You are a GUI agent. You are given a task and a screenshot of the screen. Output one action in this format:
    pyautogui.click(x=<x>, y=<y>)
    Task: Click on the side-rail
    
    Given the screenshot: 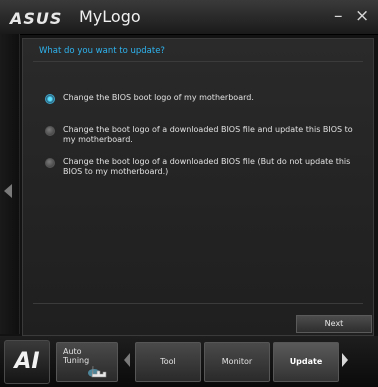 What is the action you would take?
    pyautogui.click(x=10, y=184)
    